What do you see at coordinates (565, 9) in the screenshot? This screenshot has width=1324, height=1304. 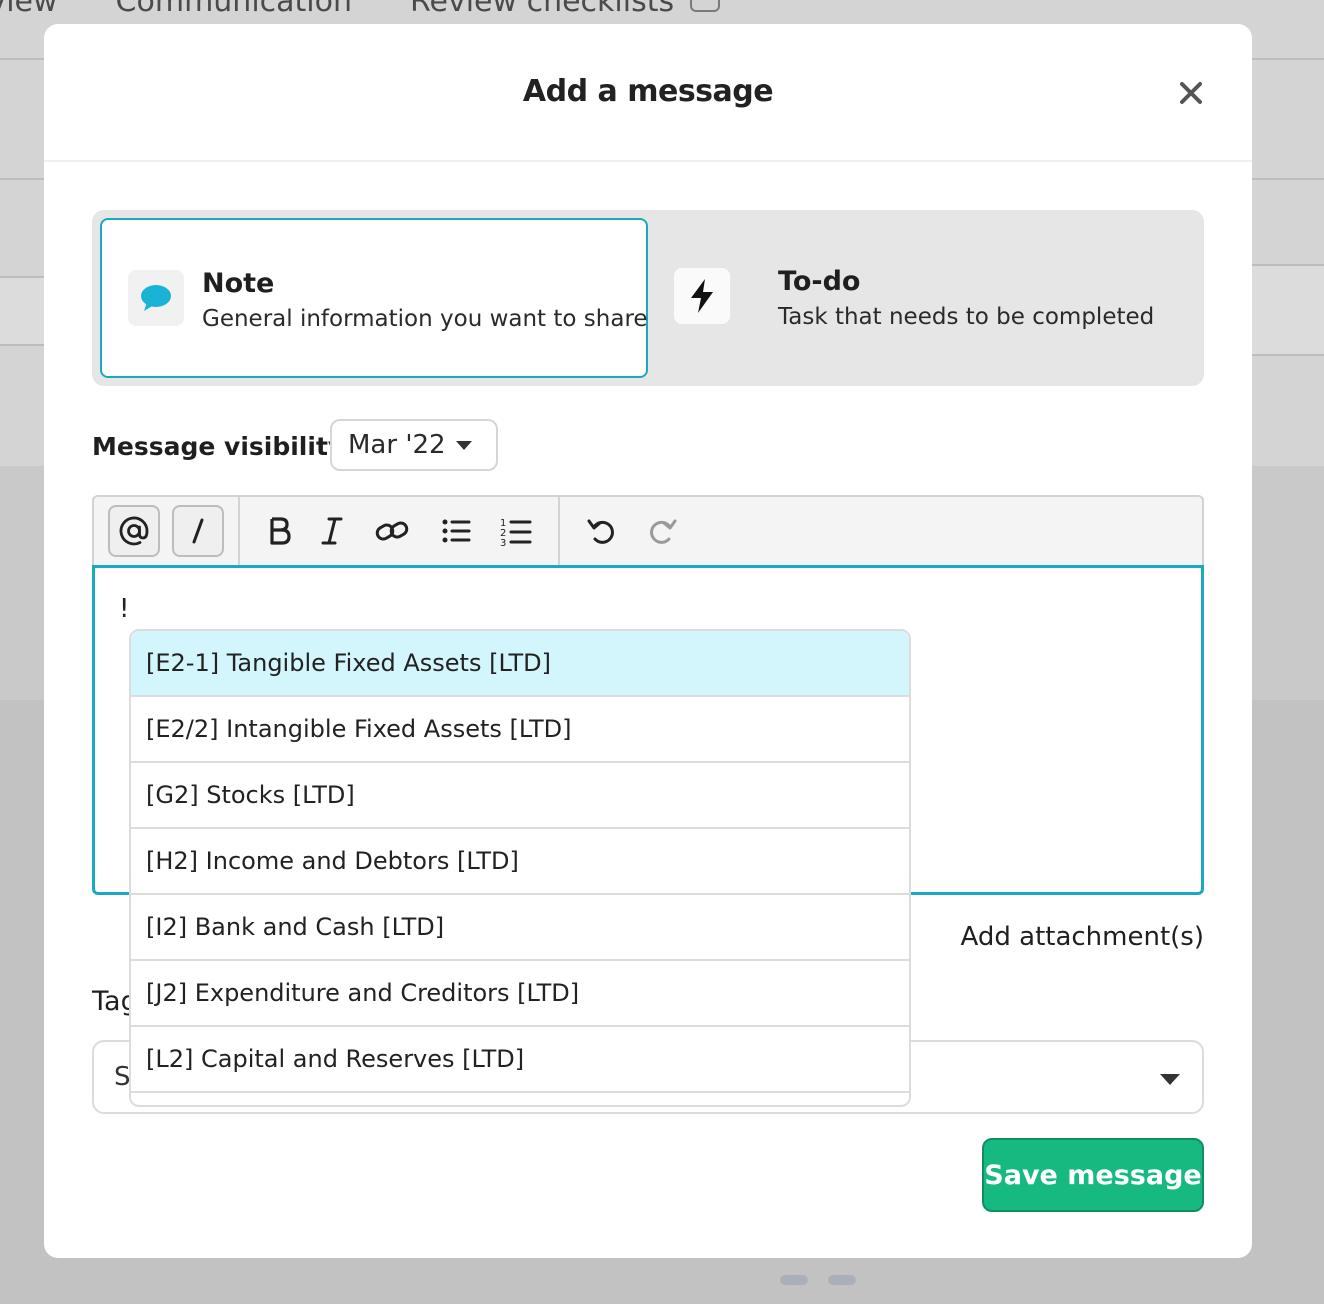 I see `background-tab: Review checklists` at bounding box center [565, 9].